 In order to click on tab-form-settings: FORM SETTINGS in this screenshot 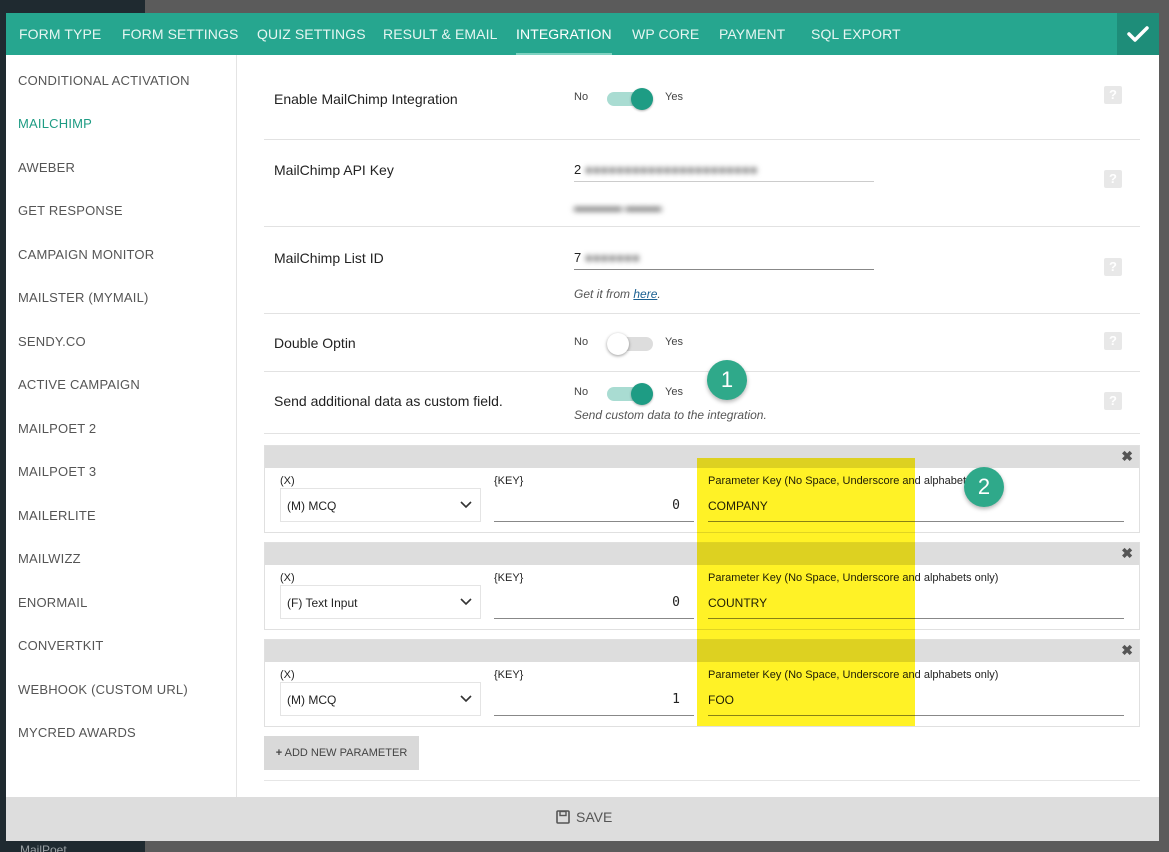, I will do `click(180, 34)`.